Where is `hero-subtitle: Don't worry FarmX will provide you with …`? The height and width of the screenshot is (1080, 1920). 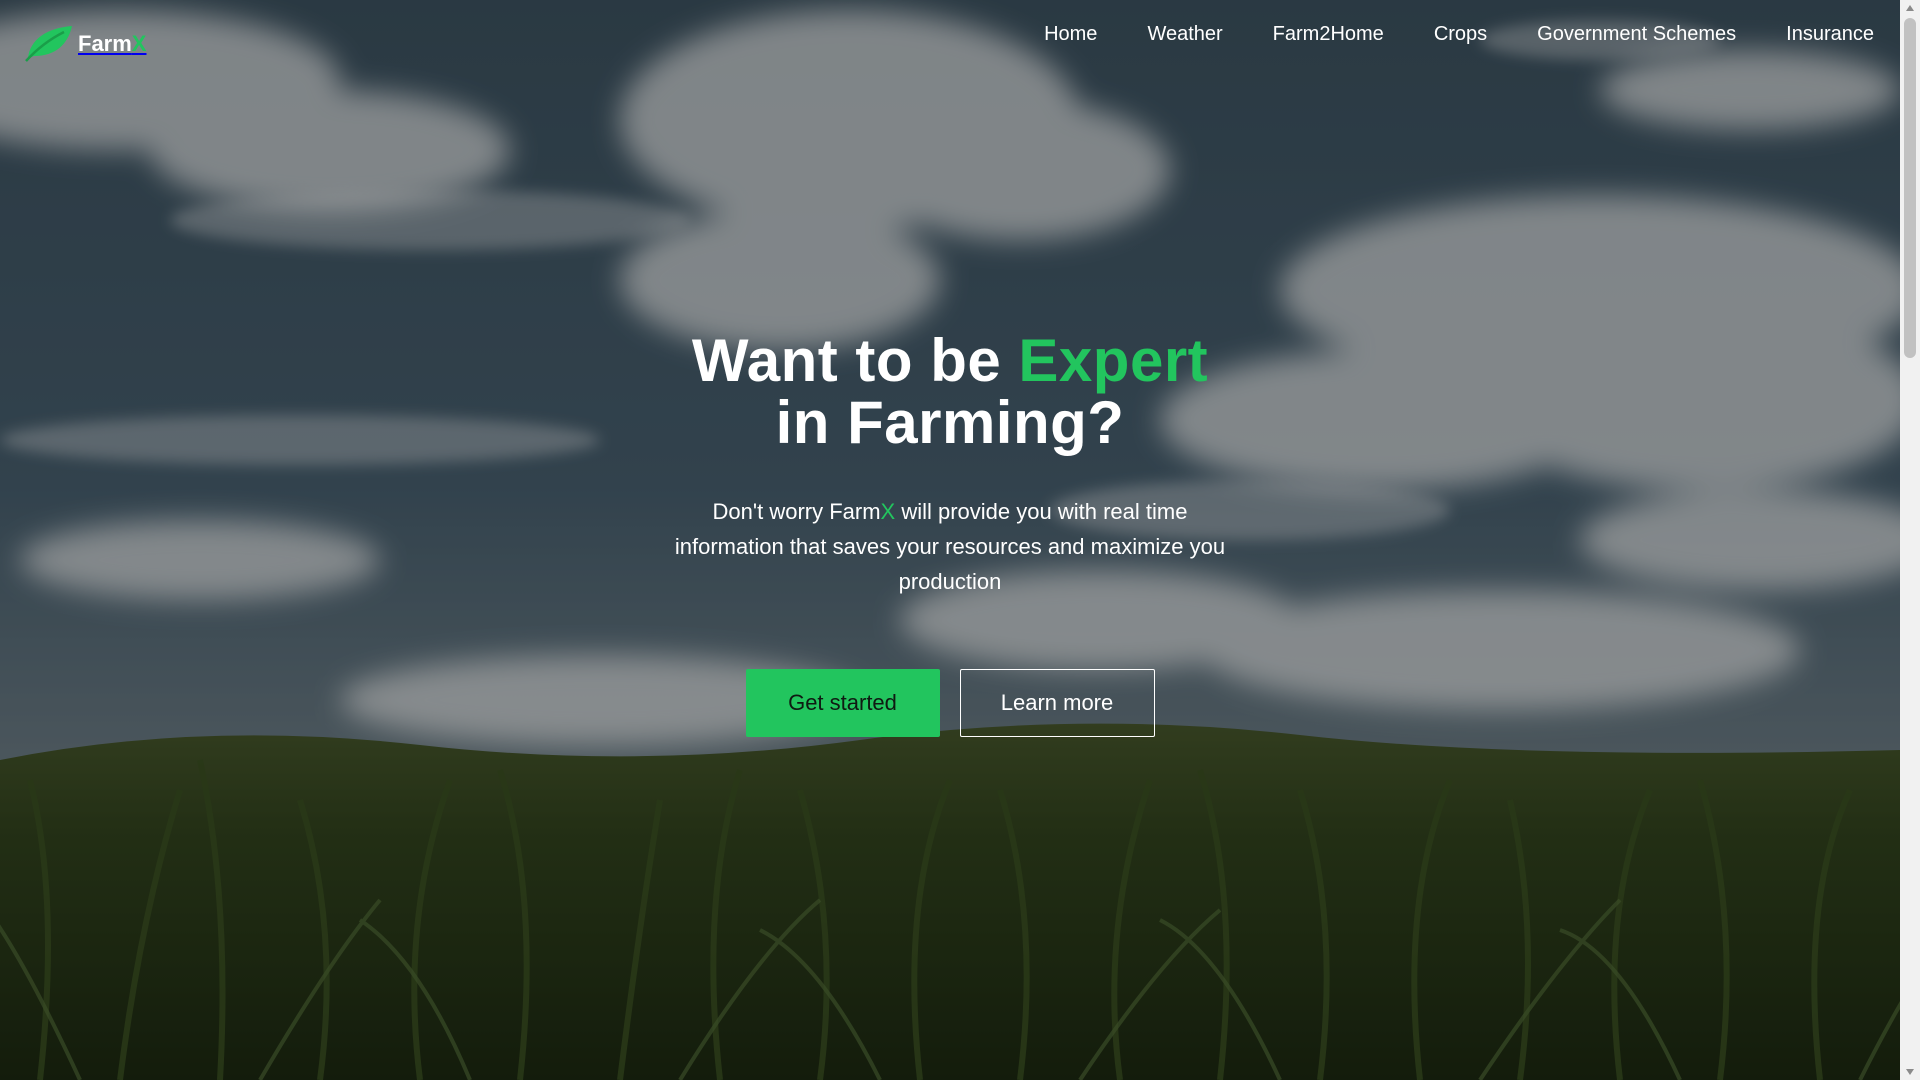 hero-subtitle: Don't worry FarmX will provide you with … is located at coordinates (950, 546).